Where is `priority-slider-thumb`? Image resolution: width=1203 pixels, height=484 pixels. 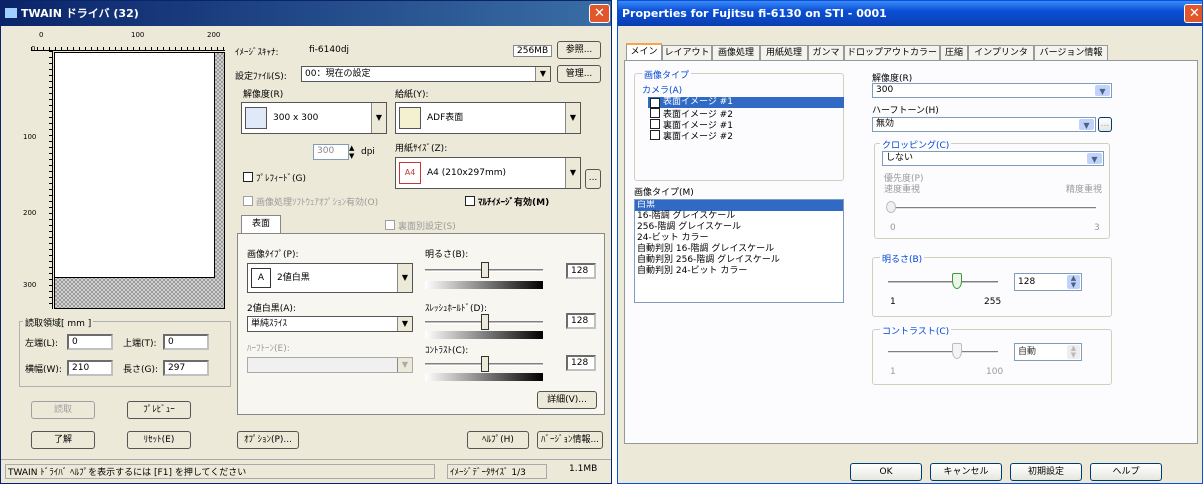 priority-slider-thumb is located at coordinates (891, 207).